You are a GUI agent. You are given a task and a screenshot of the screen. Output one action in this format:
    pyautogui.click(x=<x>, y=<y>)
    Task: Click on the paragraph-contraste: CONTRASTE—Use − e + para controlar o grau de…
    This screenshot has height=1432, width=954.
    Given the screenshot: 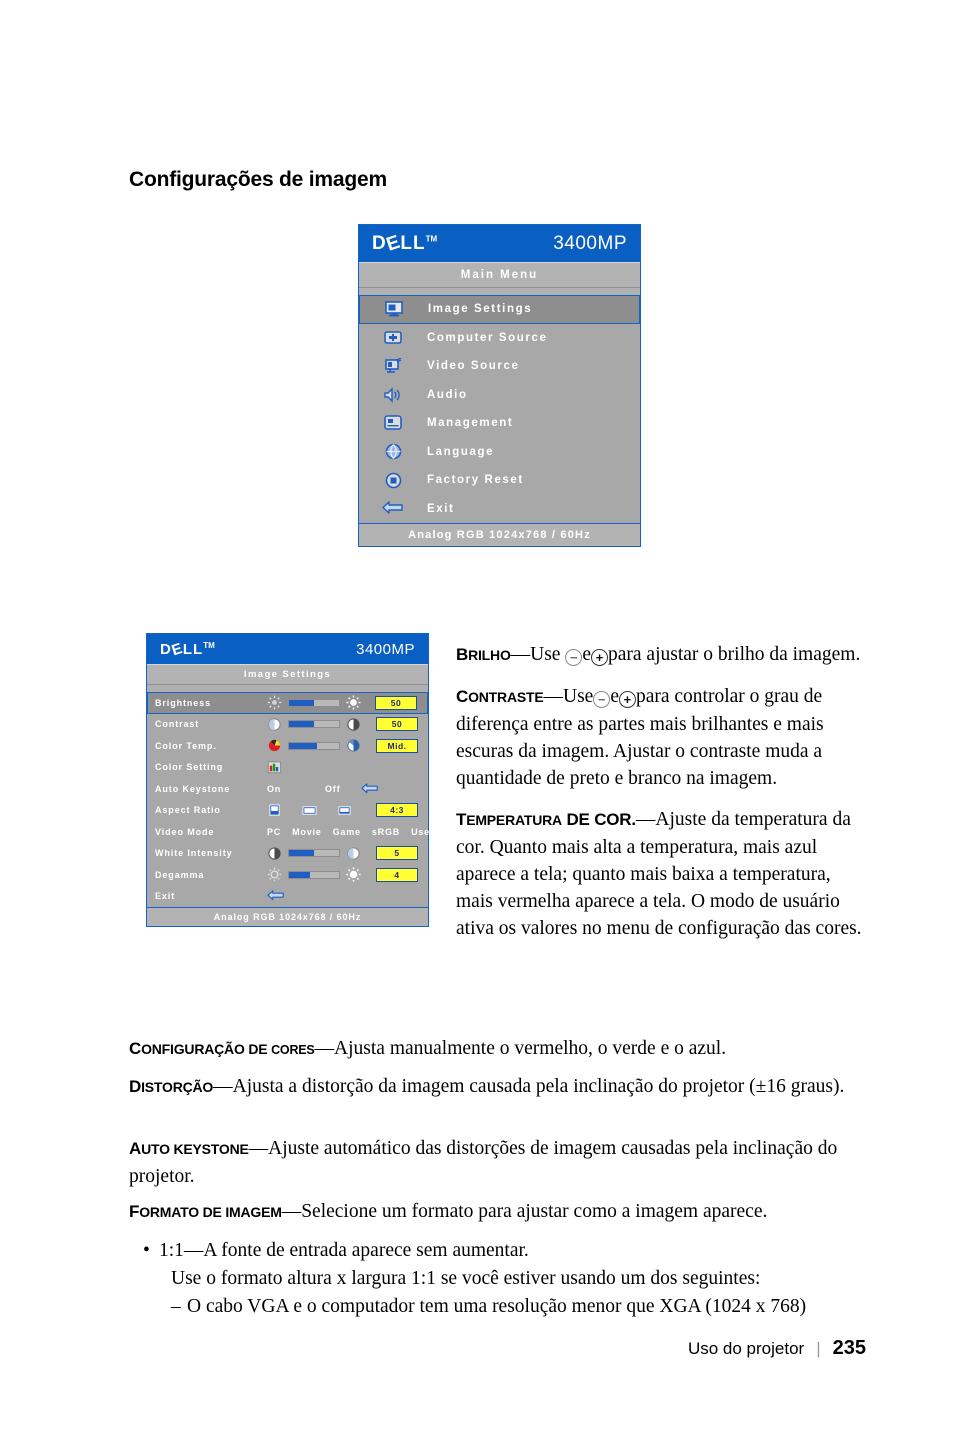 What is the action you would take?
    pyautogui.click(x=662, y=737)
    